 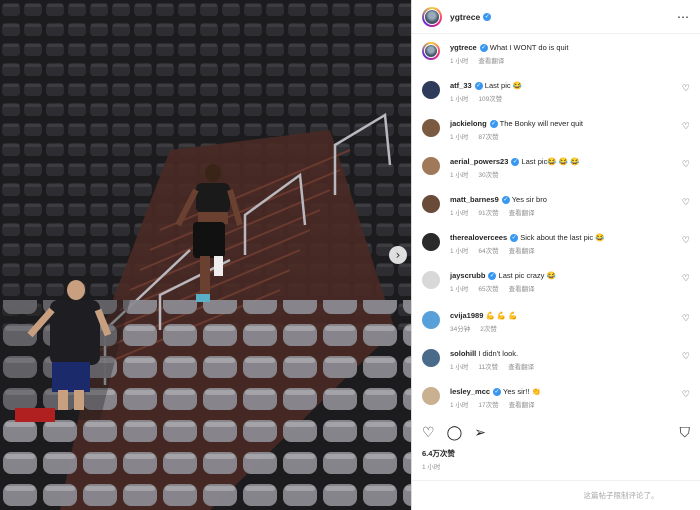 What do you see at coordinates (470, 391) in the screenshot?
I see `commenter-username: lesley_mcc` at bounding box center [470, 391].